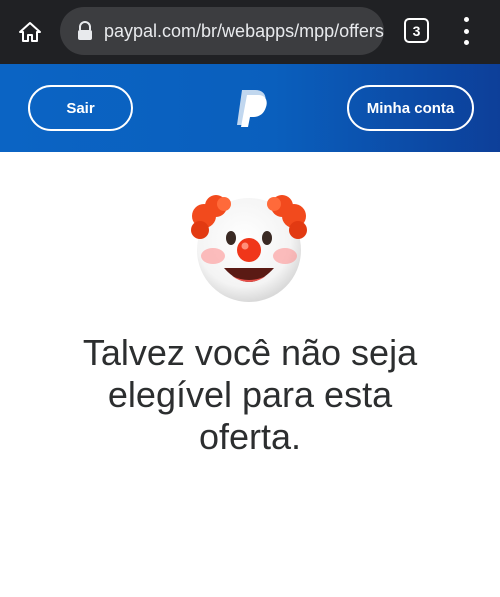  Describe the element at coordinates (410, 108) in the screenshot. I see `my-account-button: Minha conta` at that location.